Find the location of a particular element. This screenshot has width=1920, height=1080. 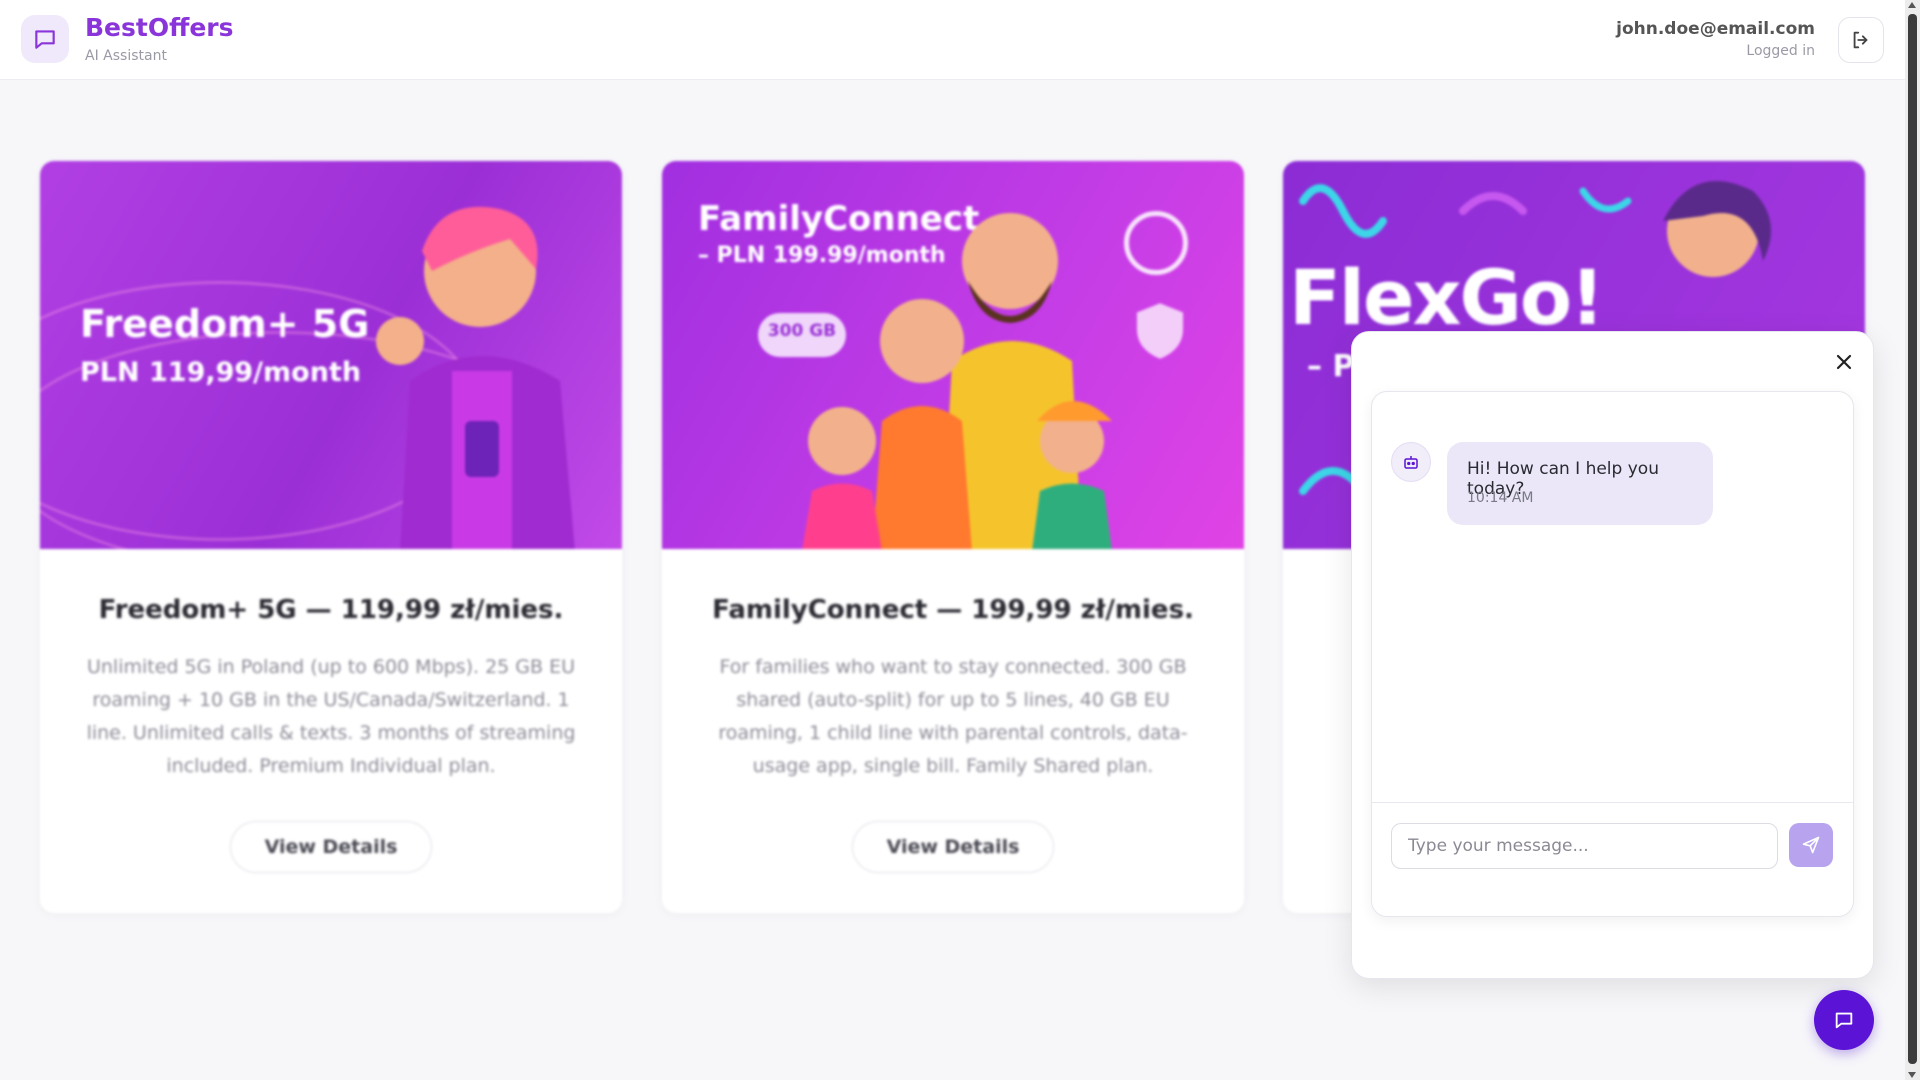

family-illustration is located at coordinates (957, 381).